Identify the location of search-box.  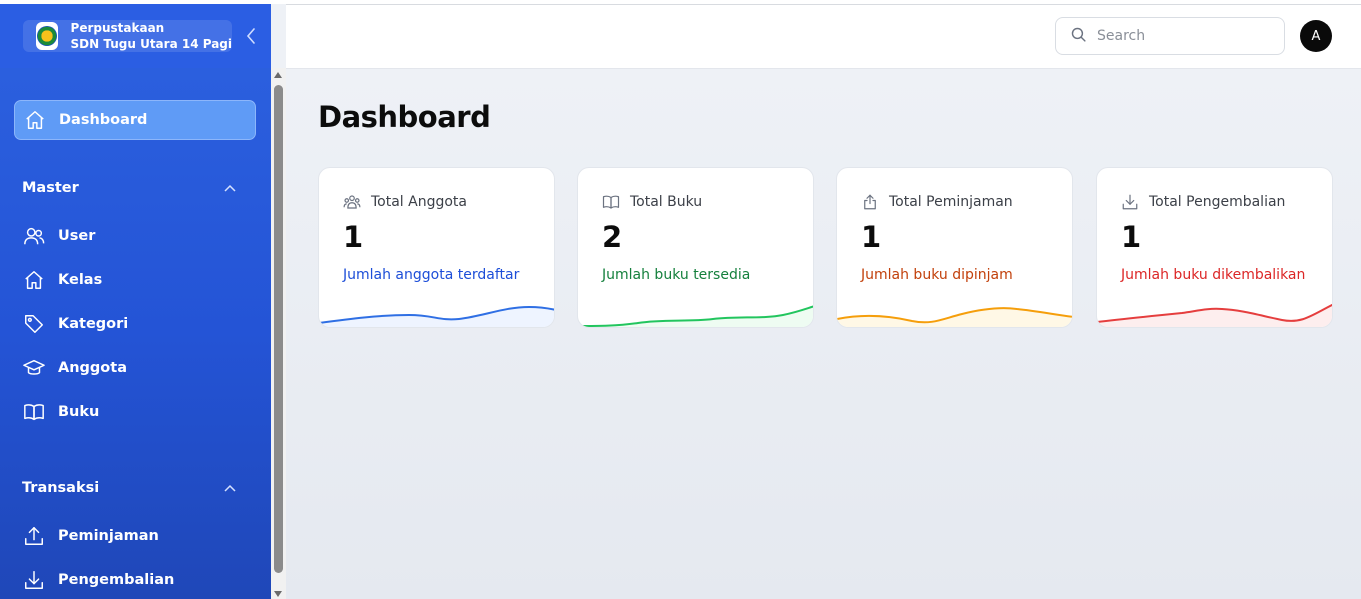
(1170, 36).